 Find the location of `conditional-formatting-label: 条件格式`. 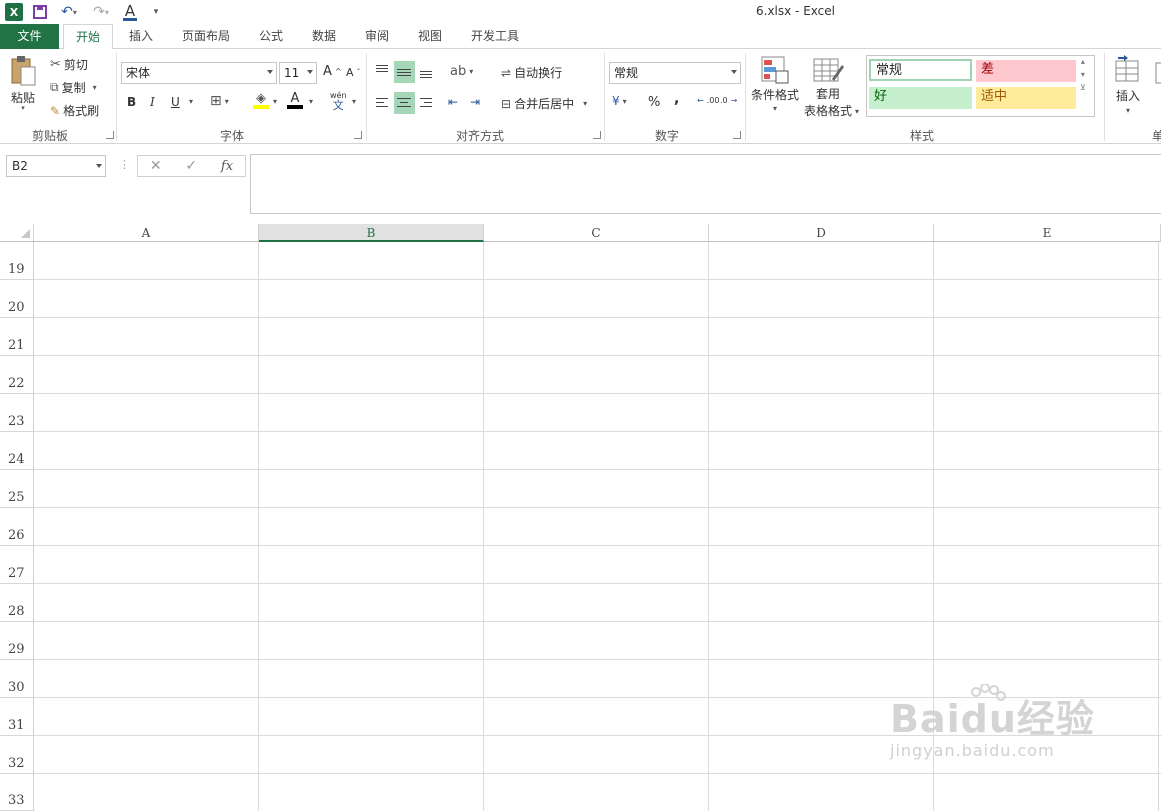

conditional-formatting-label: 条件格式 is located at coordinates (775, 95).